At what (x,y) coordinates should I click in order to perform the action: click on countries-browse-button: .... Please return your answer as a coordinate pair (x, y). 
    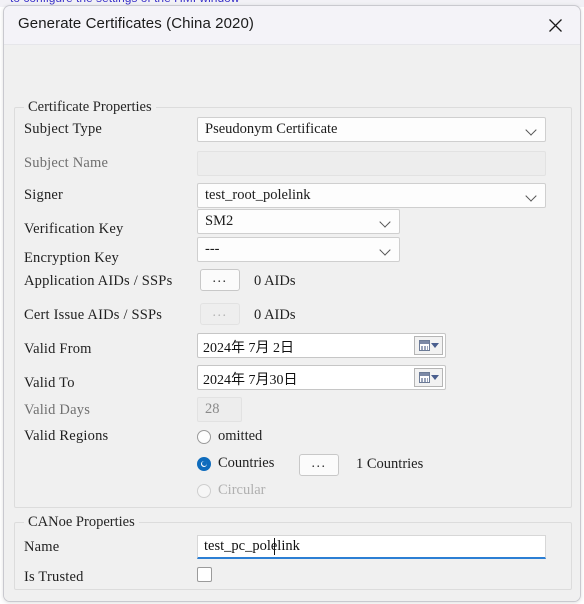
    Looking at the image, I should click on (319, 465).